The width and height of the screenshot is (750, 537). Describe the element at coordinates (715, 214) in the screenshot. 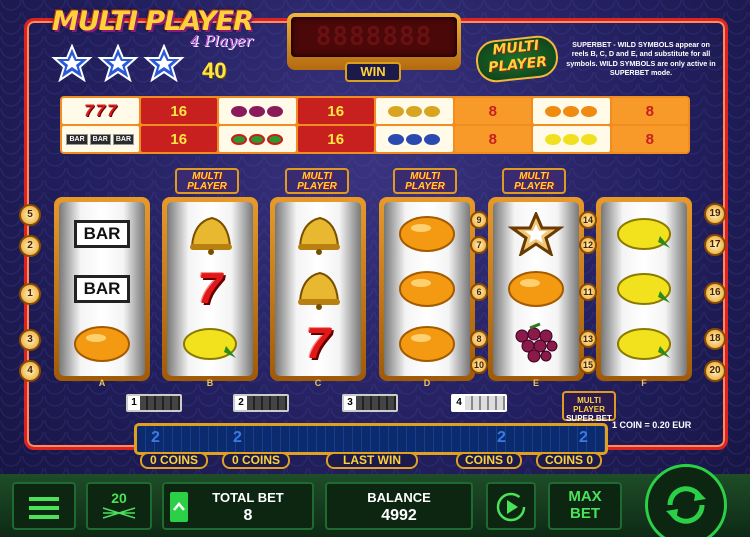

I see `line-marker: 19` at that location.